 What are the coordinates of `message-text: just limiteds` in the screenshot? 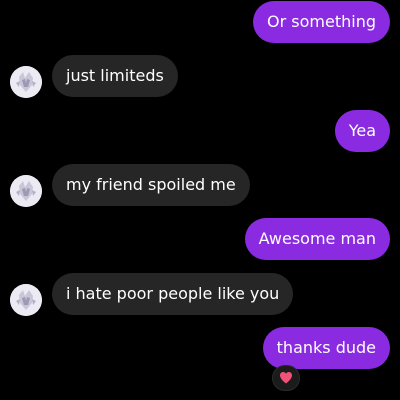 It's located at (115, 75).